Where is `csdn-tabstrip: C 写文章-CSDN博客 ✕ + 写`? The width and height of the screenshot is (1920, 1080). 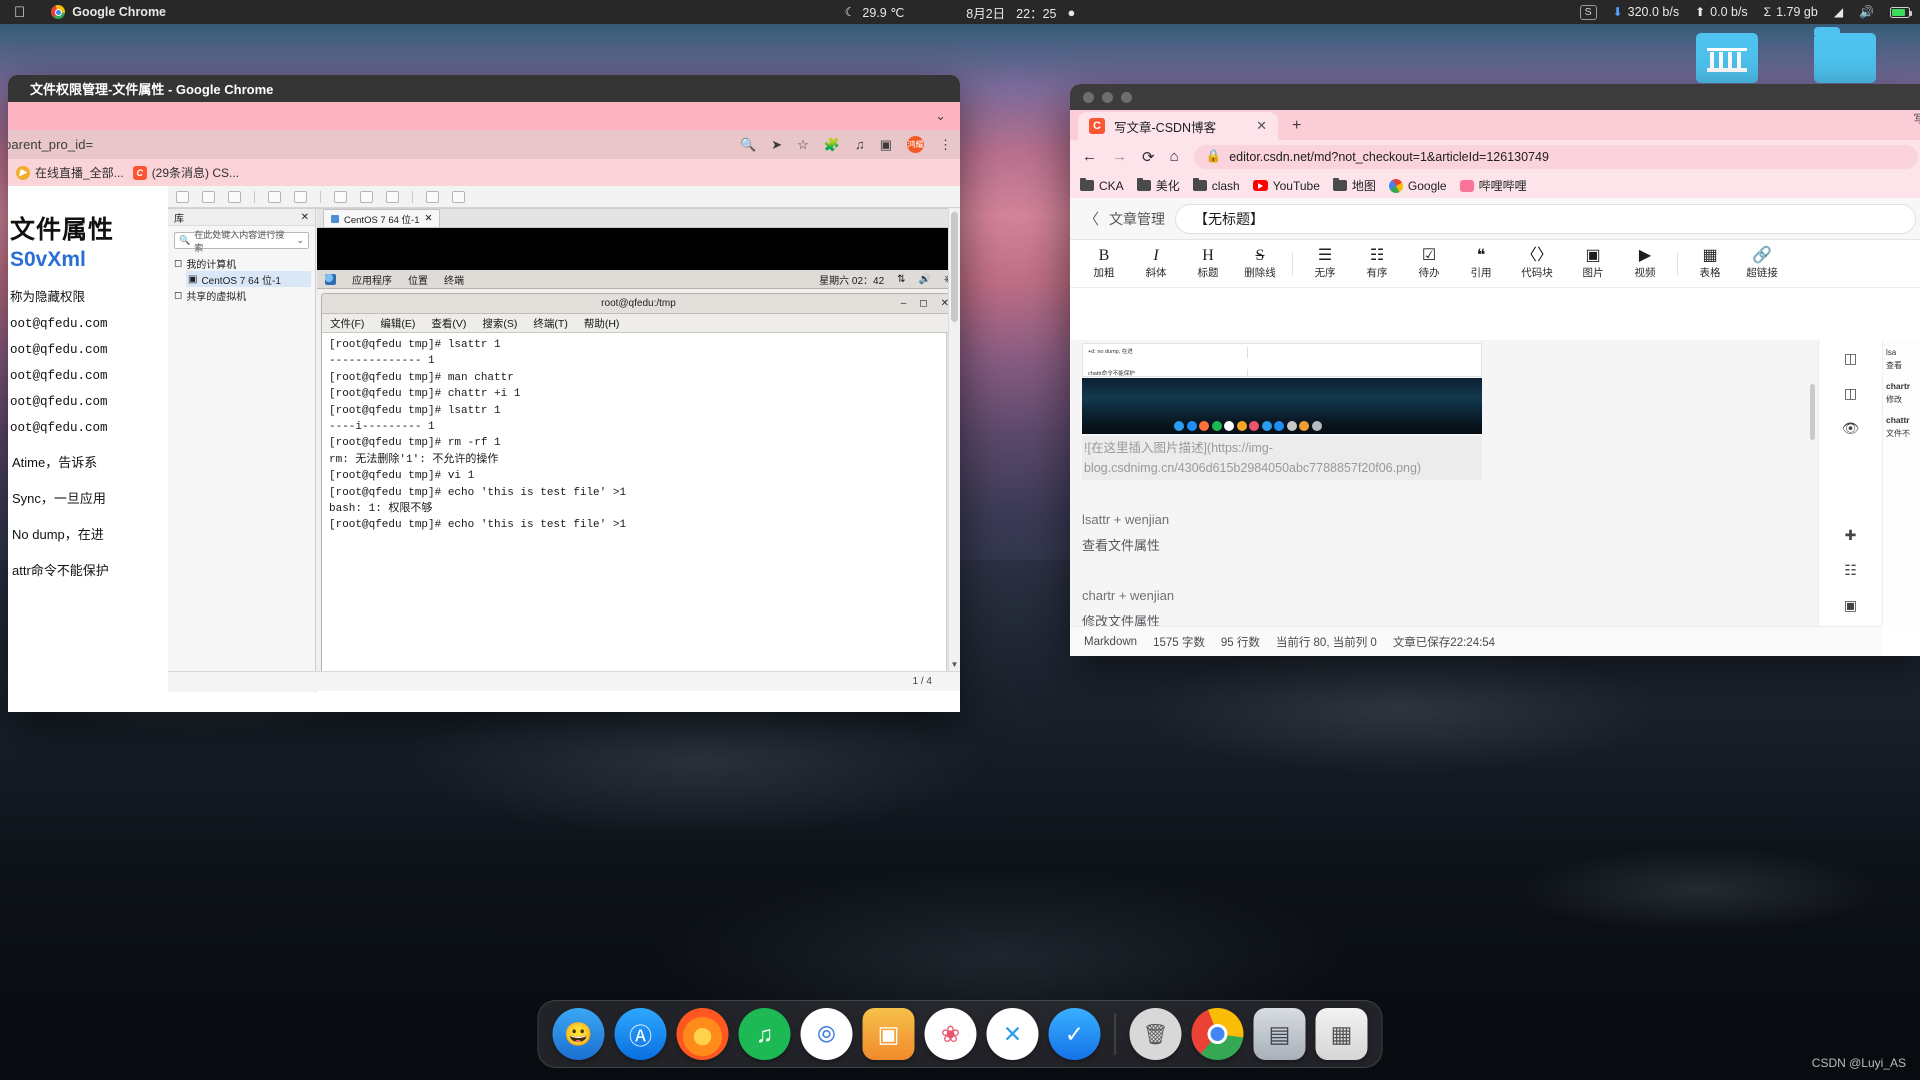 csdn-tabstrip: C 写文章-CSDN博客 ✕ + 写 is located at coordinates (1495, 125).